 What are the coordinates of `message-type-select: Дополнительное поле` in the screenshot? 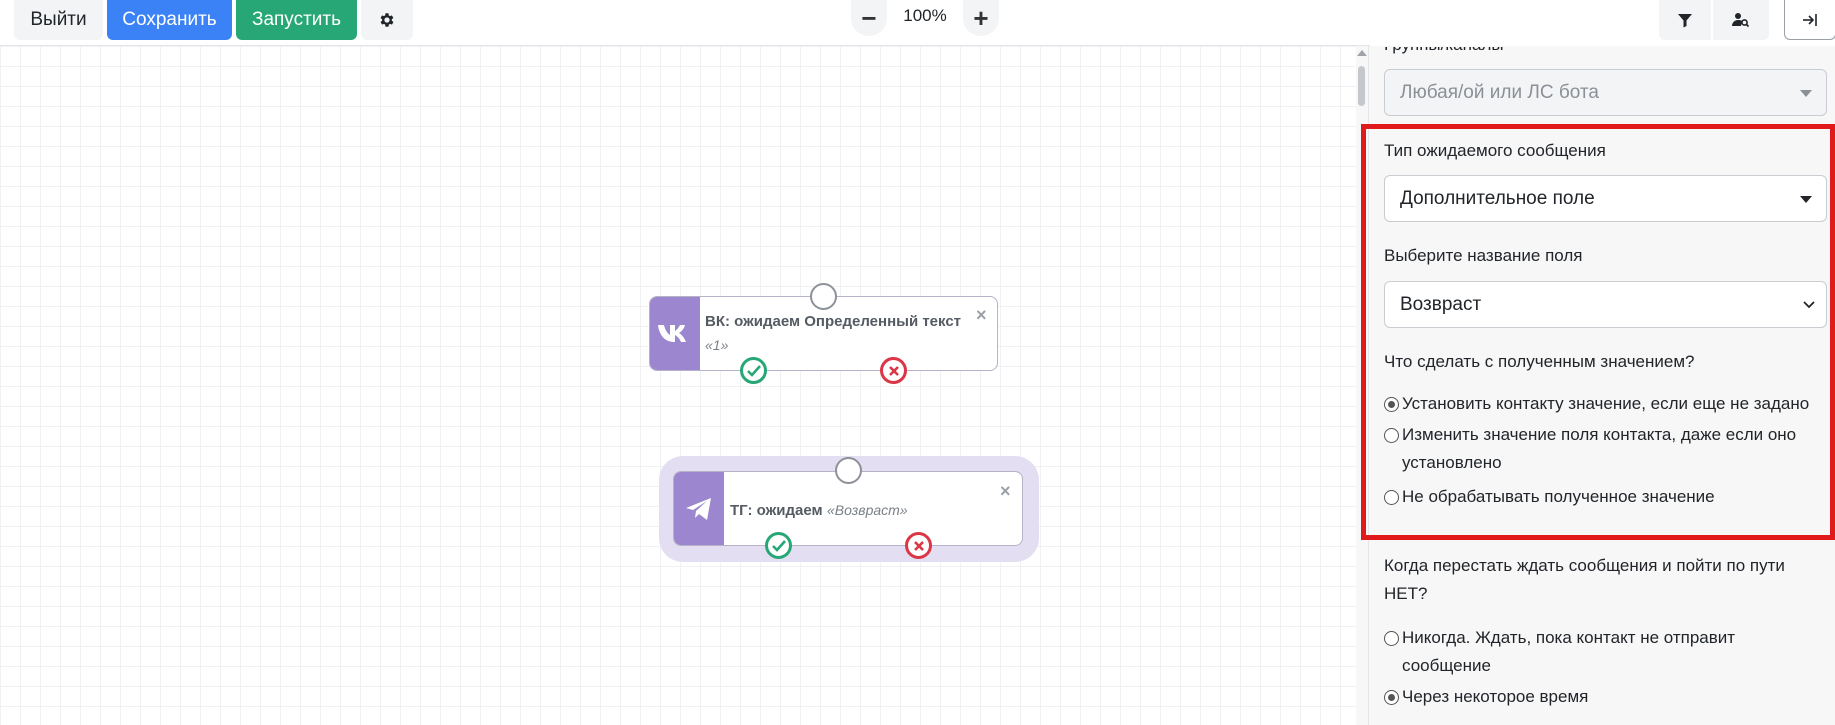 It's located at (1605, 198).